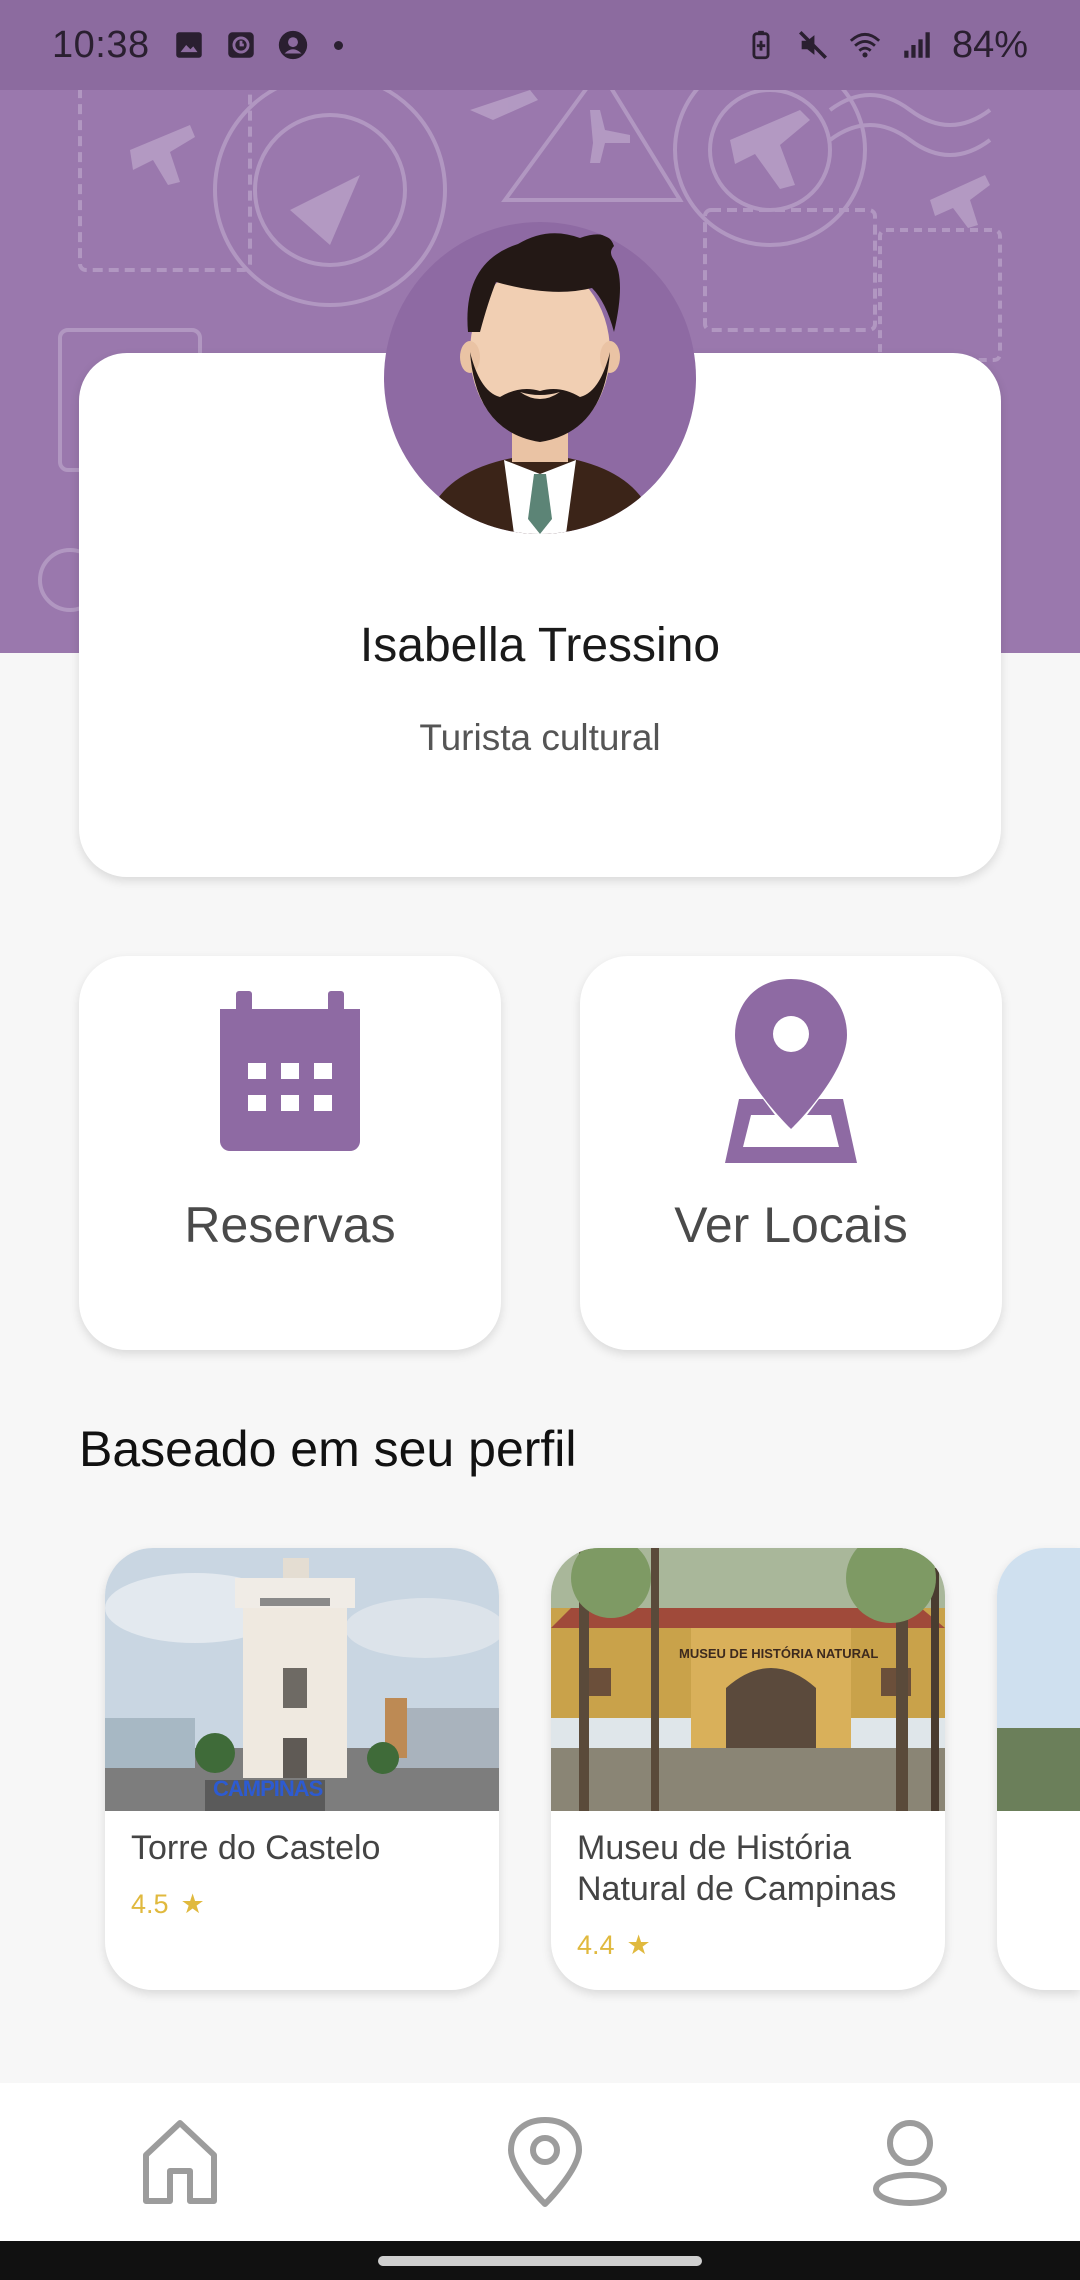 The height and width of the screenshot is (2280, 1080). I want to click on campinas-sign: CAMPINAS, so click(268, 1788).